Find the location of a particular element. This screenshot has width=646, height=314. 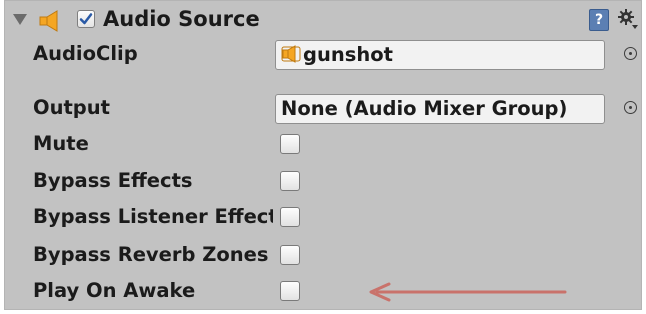

property-label-mute: Mute is located at coordinates (61, 143).